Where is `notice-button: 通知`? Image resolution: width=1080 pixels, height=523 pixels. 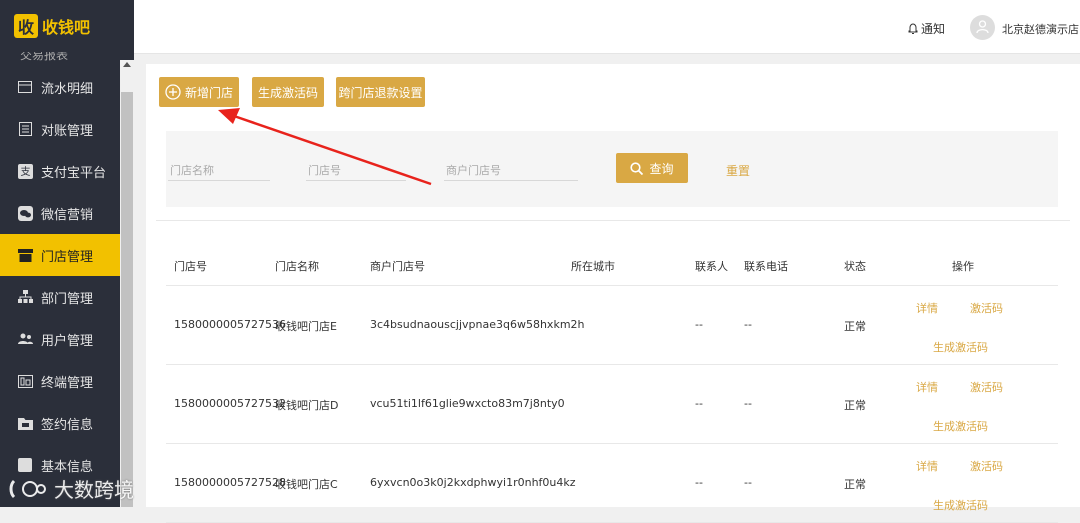 notice-button: 通知 is located at coordinates (926, 28).